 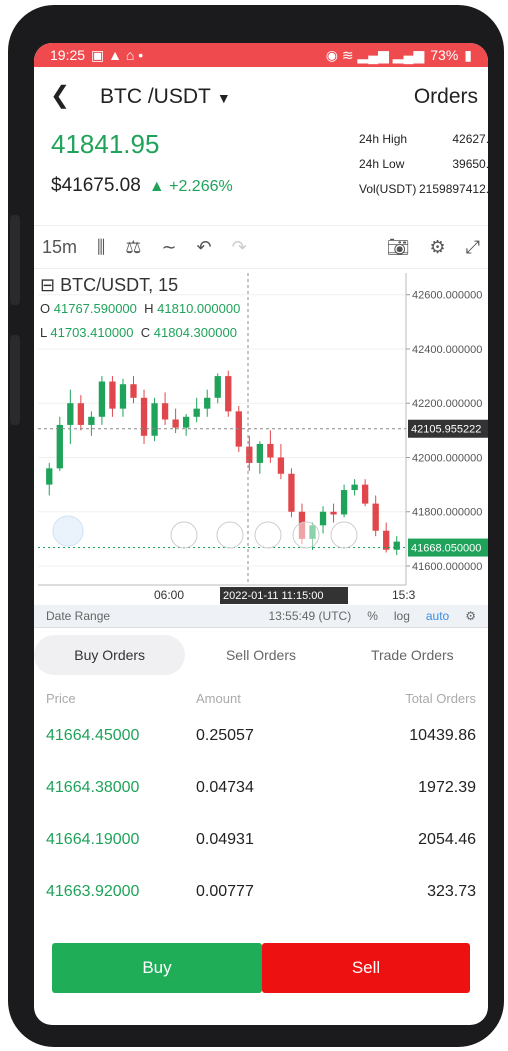 What do you see at coordinates (398, 247) in the screenshot?
I see `camera-icon: 📷︎` at bounding box center [398, 247].